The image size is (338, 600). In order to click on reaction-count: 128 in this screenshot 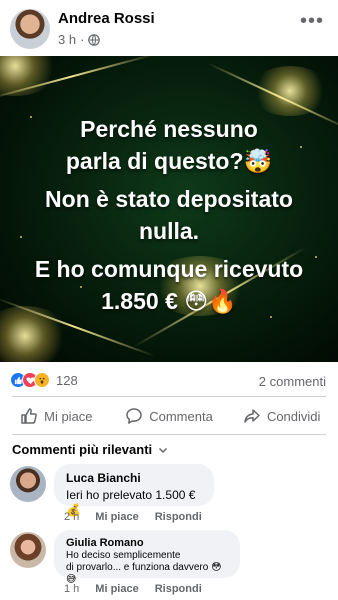, I will do `click(67, 380)`.